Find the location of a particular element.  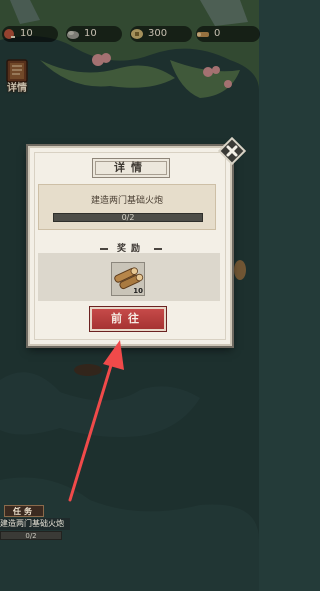

task-progress-text: 0/2 is located at coordinates (128, 217).